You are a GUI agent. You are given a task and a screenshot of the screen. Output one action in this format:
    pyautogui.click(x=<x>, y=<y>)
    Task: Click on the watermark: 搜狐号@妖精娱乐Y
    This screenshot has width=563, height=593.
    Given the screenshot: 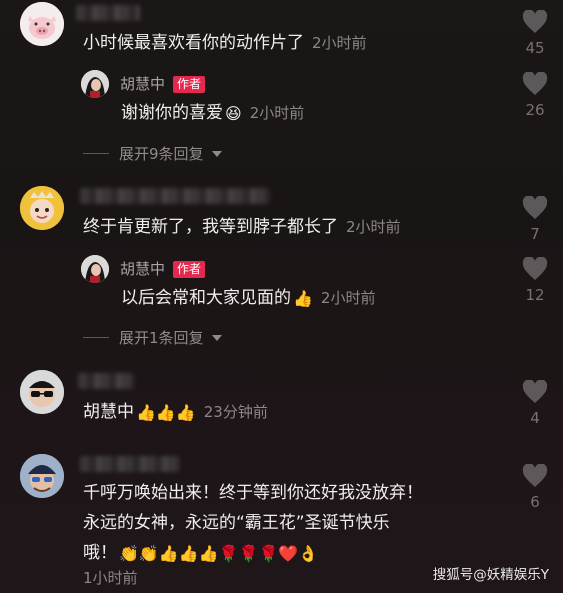 What is the action you would take?
    pyautogui.click(x=490, y=575)
    